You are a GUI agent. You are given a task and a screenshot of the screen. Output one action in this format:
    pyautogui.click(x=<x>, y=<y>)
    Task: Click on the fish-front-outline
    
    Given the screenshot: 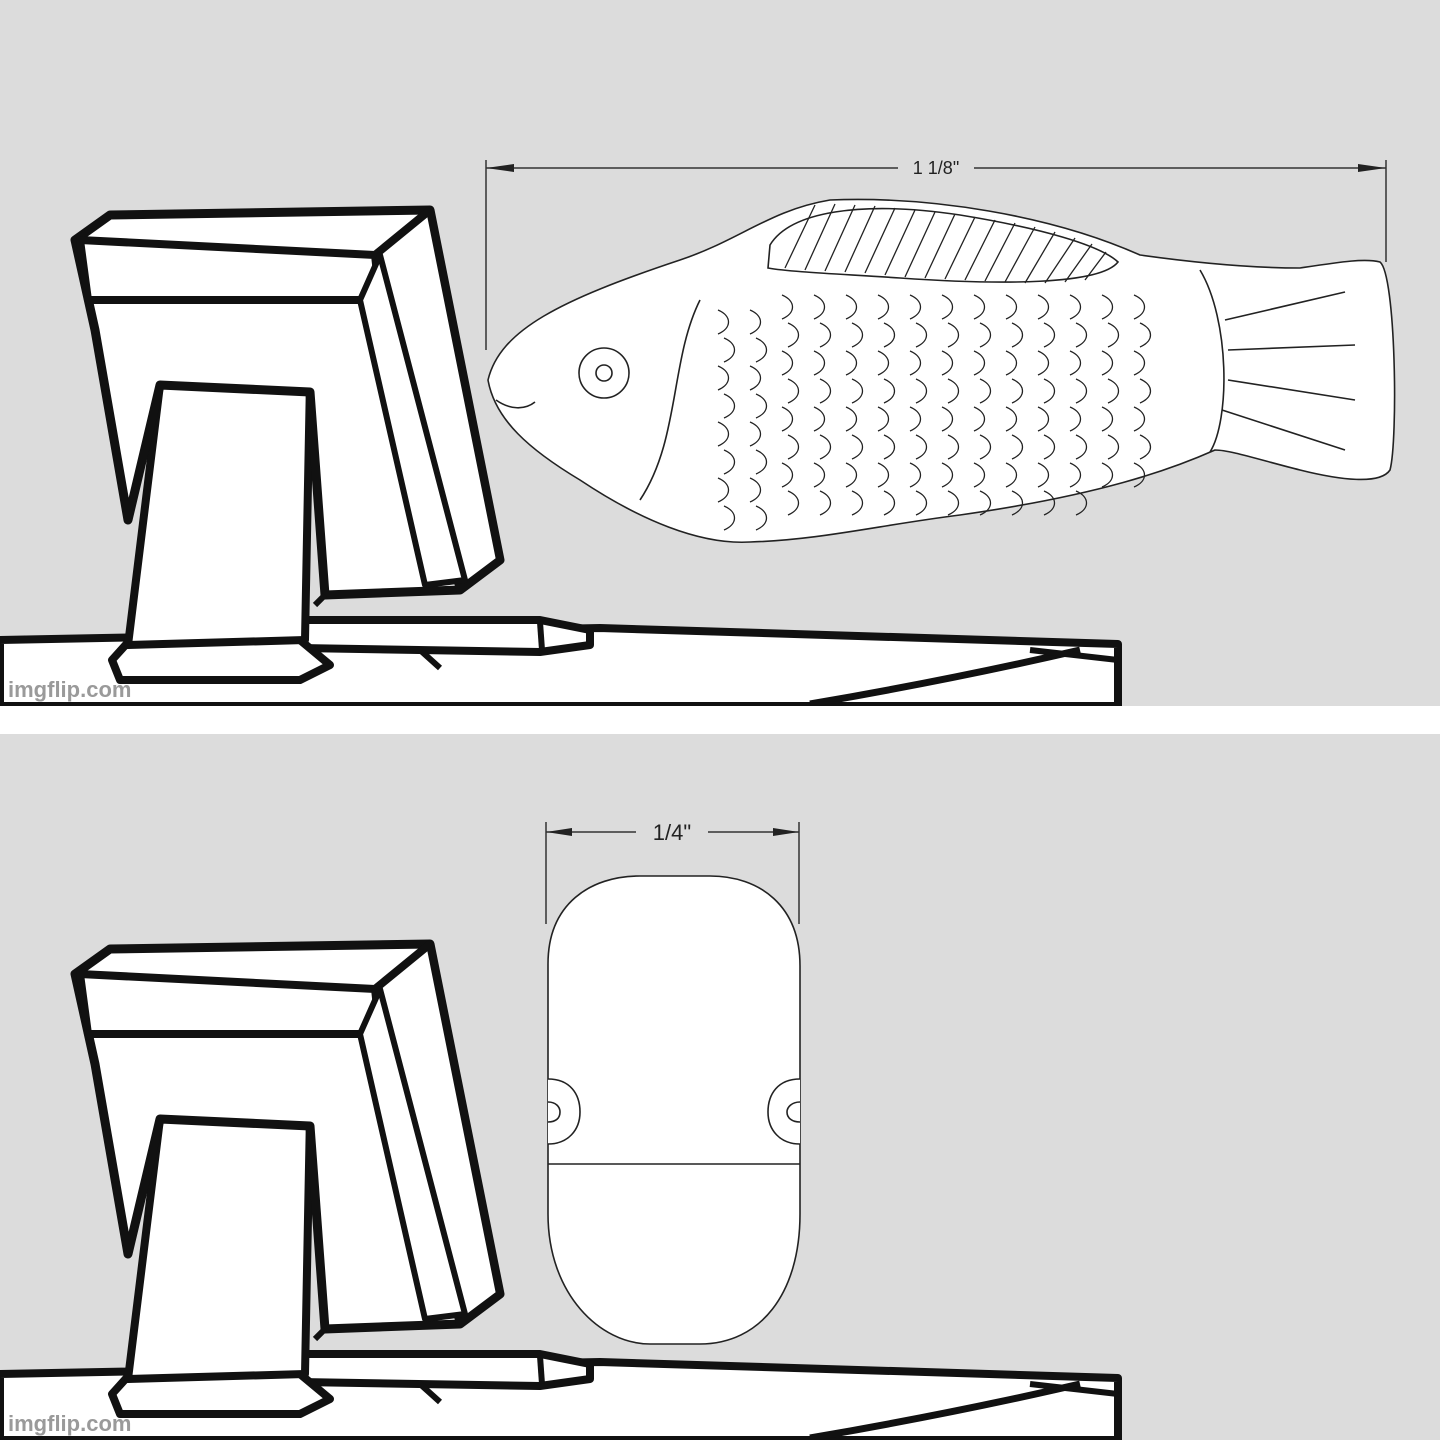 What is the action you would take?
    pyautogui.click(x=674, y=1110)
    